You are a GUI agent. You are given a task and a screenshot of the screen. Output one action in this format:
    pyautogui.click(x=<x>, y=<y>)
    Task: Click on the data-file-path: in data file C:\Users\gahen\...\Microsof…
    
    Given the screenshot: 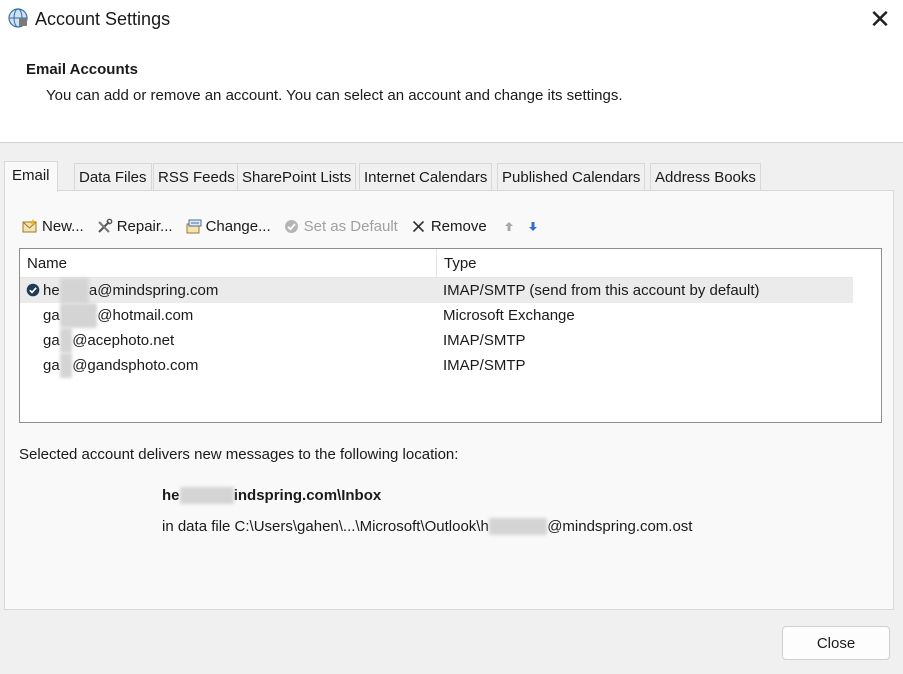 What is the action you would take?
    pyautogui.click(x=427, y=526)
    